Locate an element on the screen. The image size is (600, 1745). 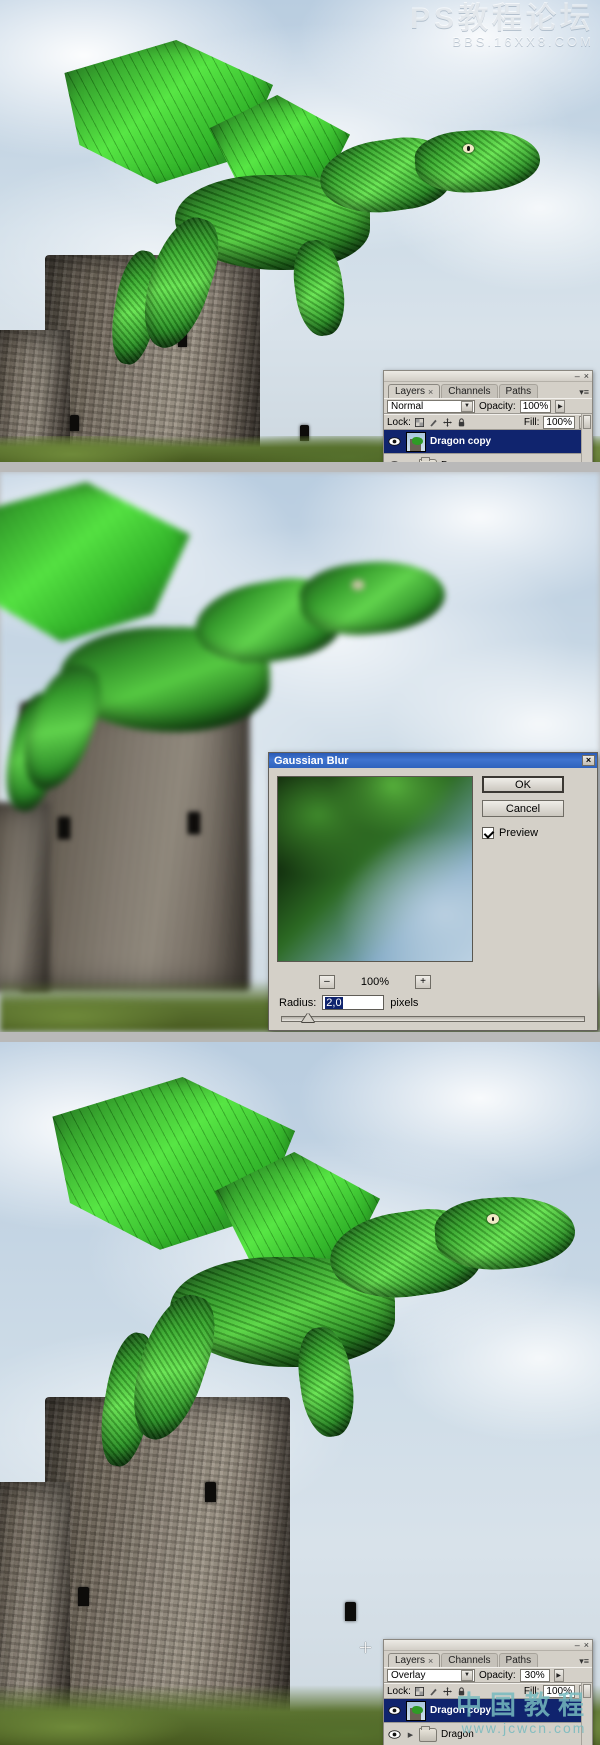
fill-value: 100% is located at coordinates (559, 422).